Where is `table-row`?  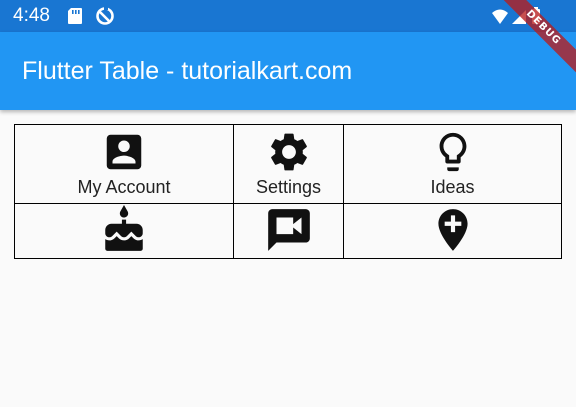
table-row is located at coordinates (288, 231).